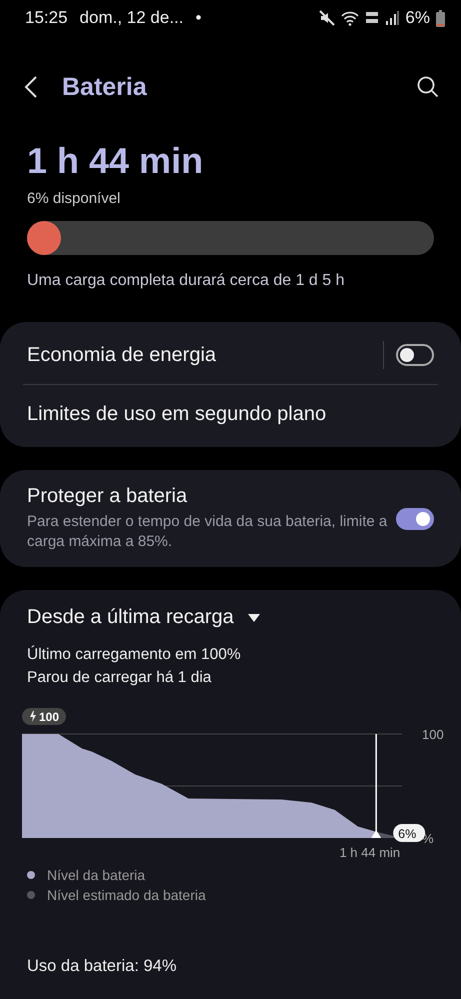 This screenshot has width=461, height=999. What do you see at coordinates (44, 716) in the screenshot?
I see `charge-marker: 100` at bounding box center [44, 716].